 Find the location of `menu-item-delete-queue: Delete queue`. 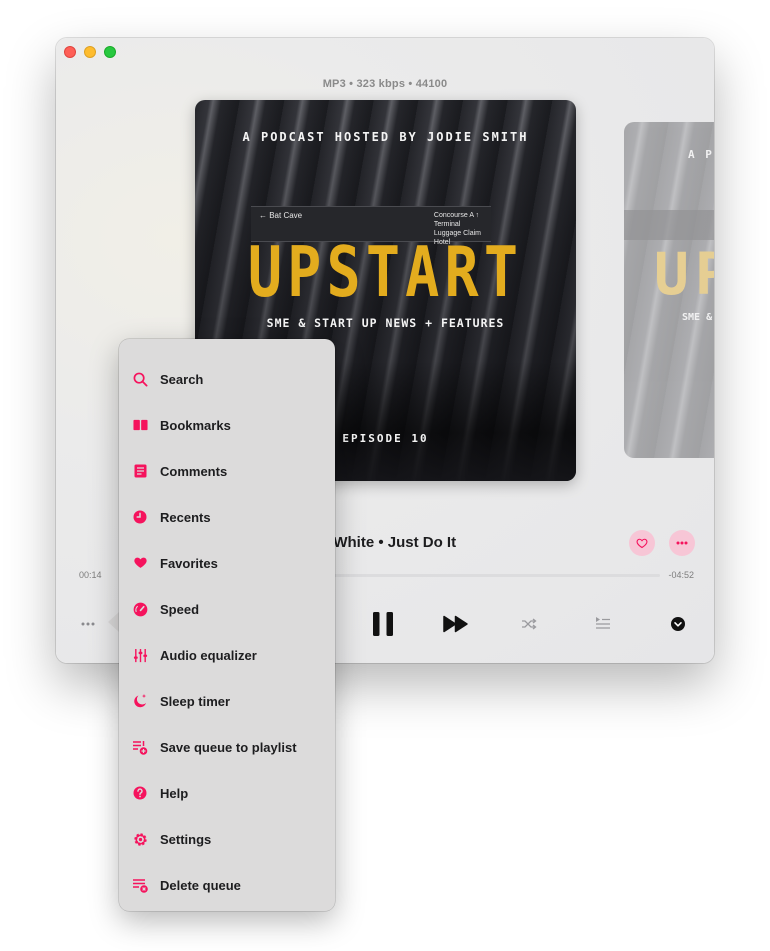

menu-item-delete-queue: Delete queue is located at coordinates (227, 885).